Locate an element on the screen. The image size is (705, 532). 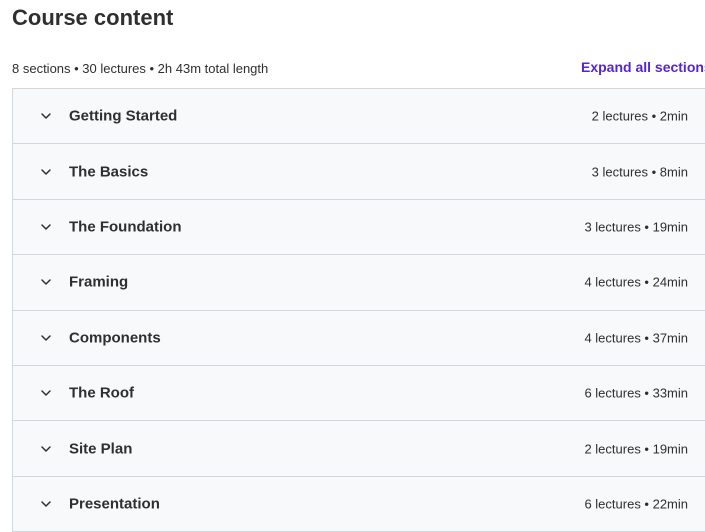
section-meta: 6 lectures • 33min is located at coordinates (636, 393).